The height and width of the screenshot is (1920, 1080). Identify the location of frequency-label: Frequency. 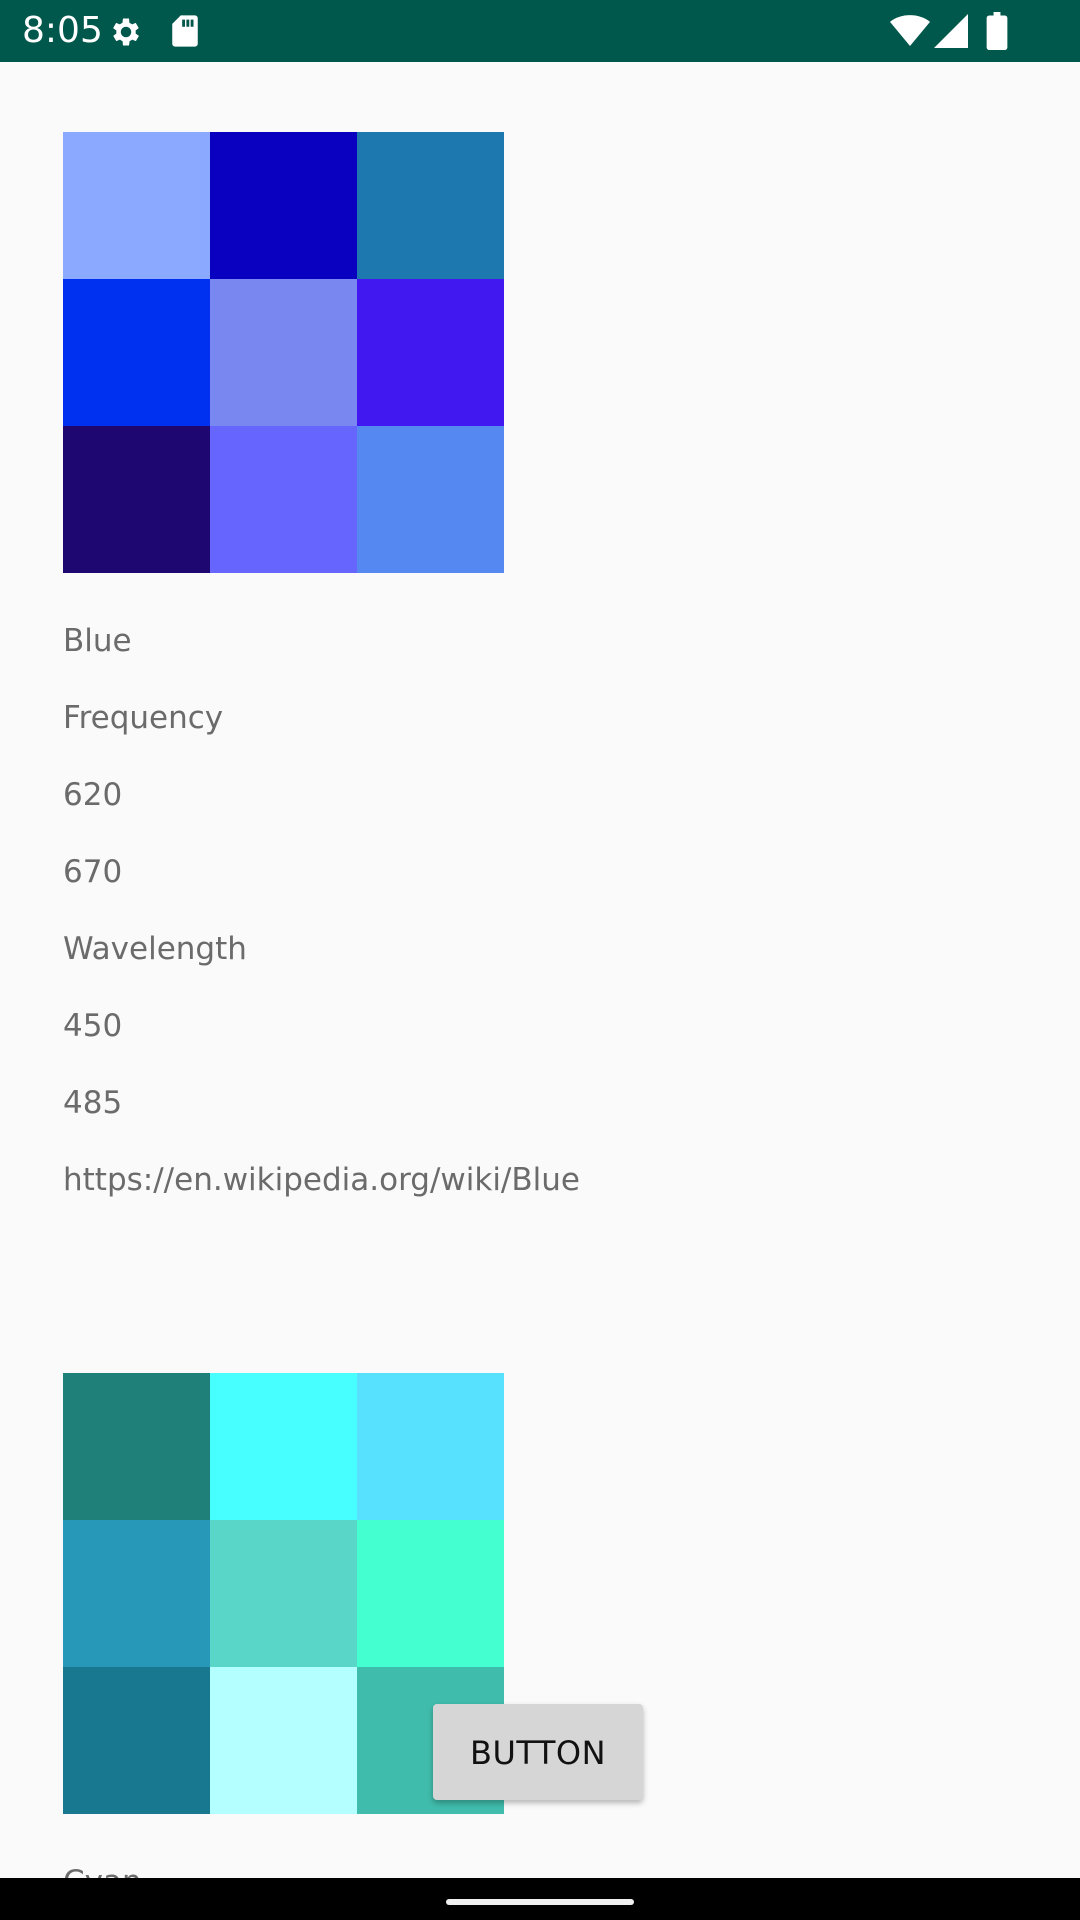
(143, 718).